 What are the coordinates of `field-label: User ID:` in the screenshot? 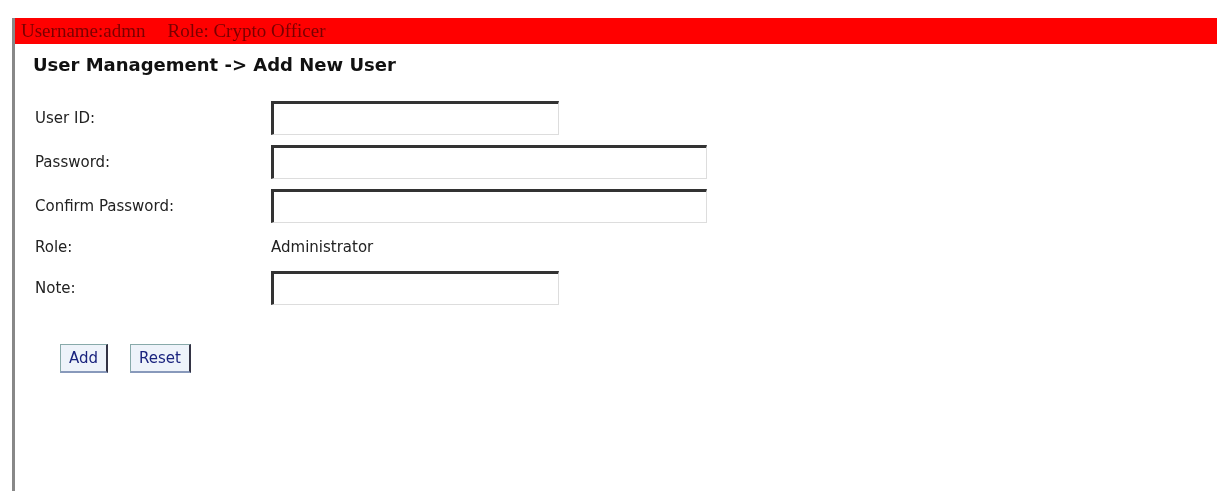 It's located at (65, 118).